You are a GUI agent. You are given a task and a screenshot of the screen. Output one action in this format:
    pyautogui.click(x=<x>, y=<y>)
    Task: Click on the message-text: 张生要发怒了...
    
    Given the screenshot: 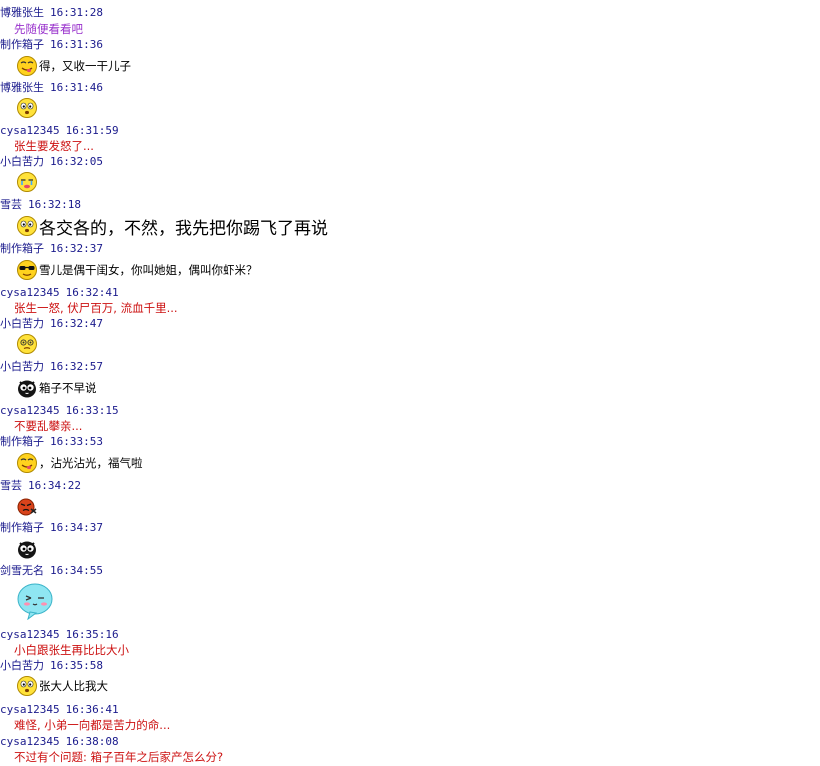 What is the action you would take?
    pyautogui.click(x=54, y=146)
    